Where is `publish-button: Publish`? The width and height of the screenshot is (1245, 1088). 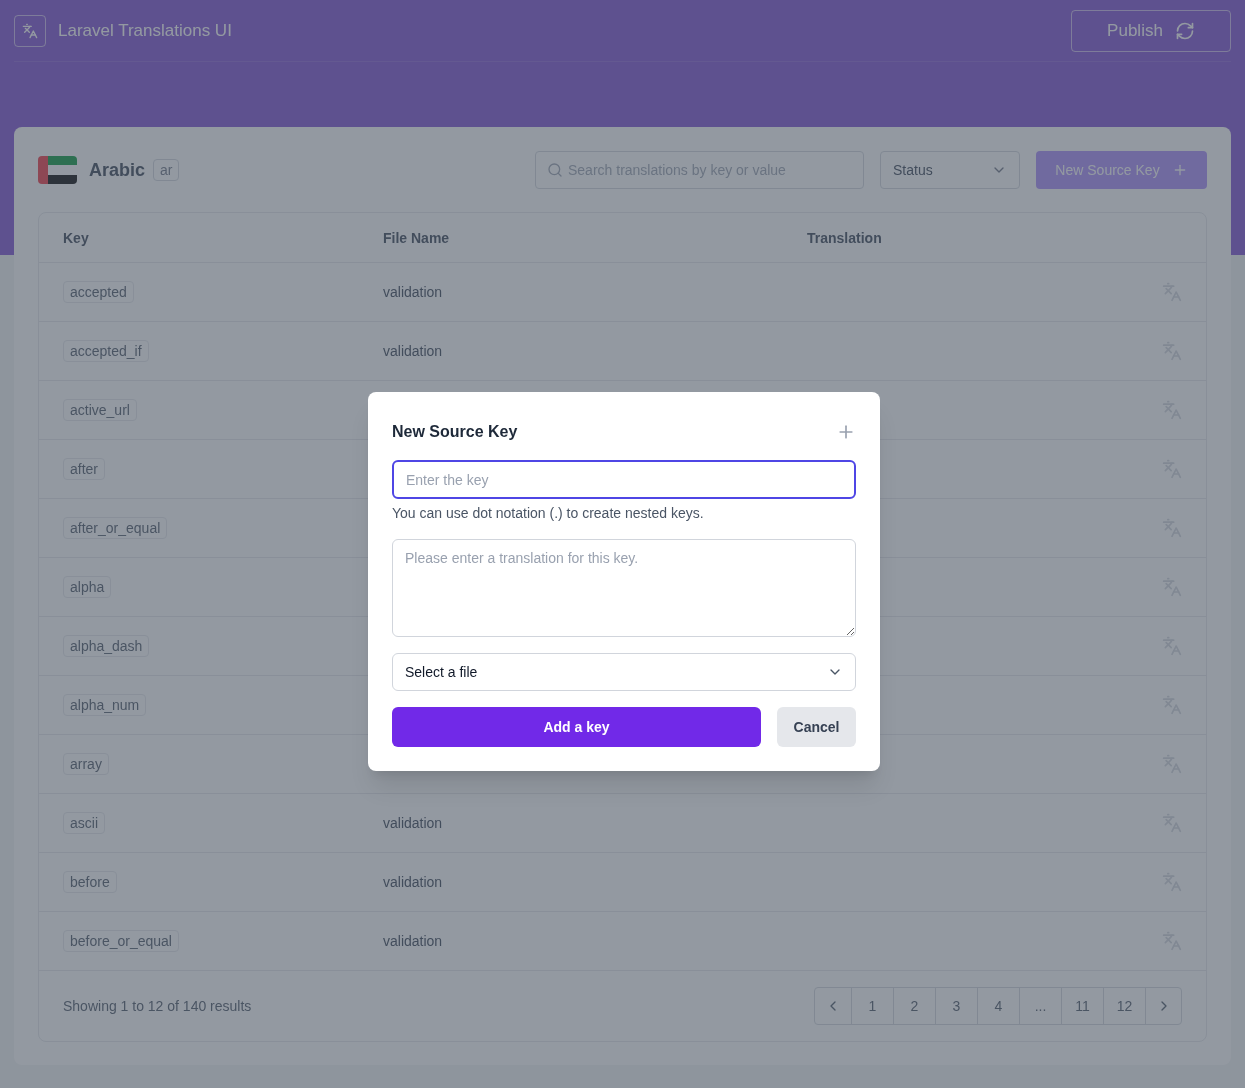
publish-button: Publish is located at coordinates (1151, 30).